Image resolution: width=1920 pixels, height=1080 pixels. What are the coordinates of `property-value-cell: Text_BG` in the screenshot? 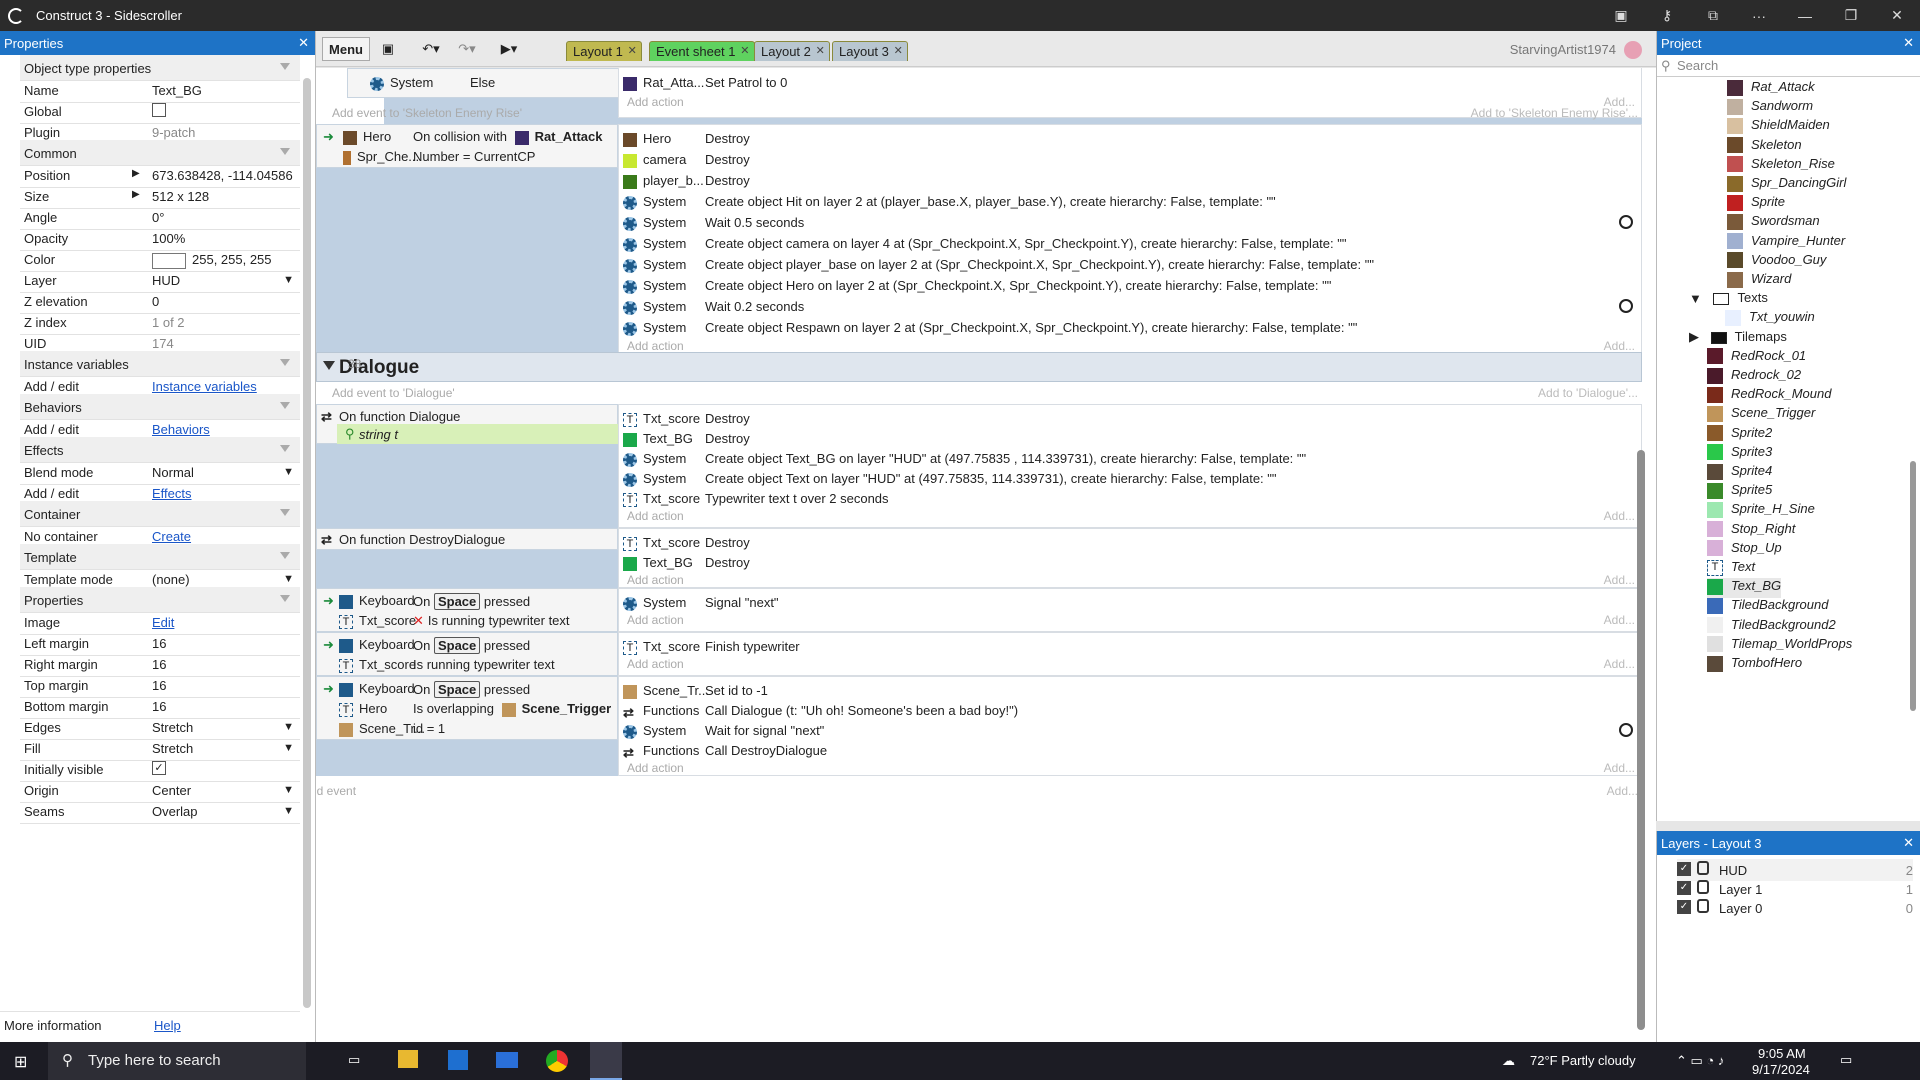 It's located at (177, 90).